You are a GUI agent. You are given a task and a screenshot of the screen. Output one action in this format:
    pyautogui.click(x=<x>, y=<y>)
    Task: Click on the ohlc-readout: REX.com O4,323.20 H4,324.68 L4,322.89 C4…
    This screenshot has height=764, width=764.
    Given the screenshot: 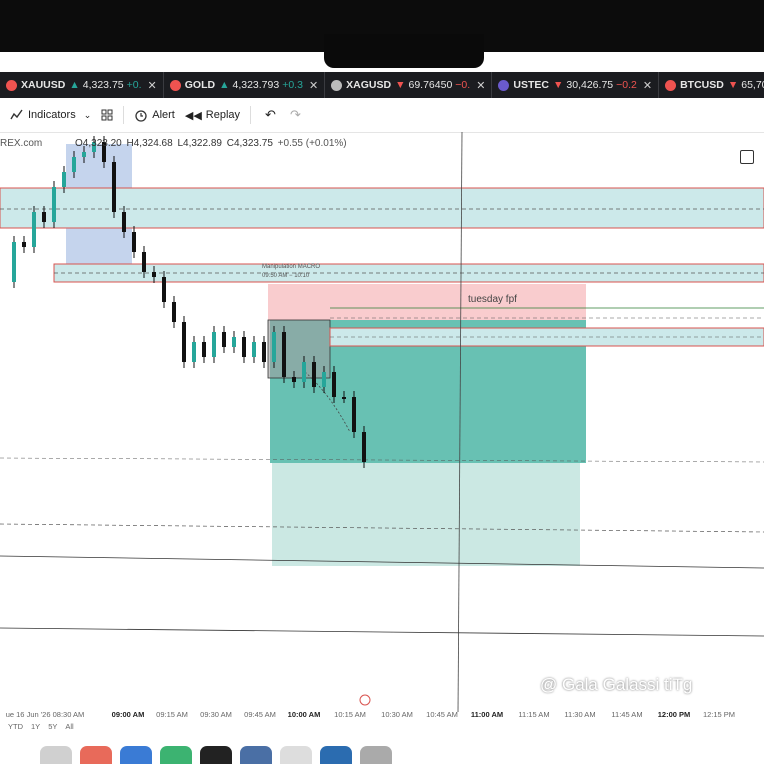 What is the action you would take?
    pyautogui.click(x=173, y=143)
    